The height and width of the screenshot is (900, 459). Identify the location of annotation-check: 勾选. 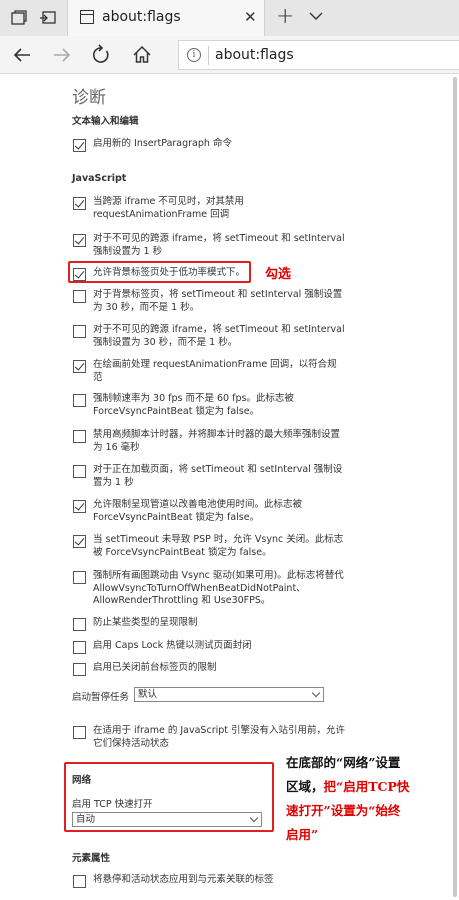
(278, 274).